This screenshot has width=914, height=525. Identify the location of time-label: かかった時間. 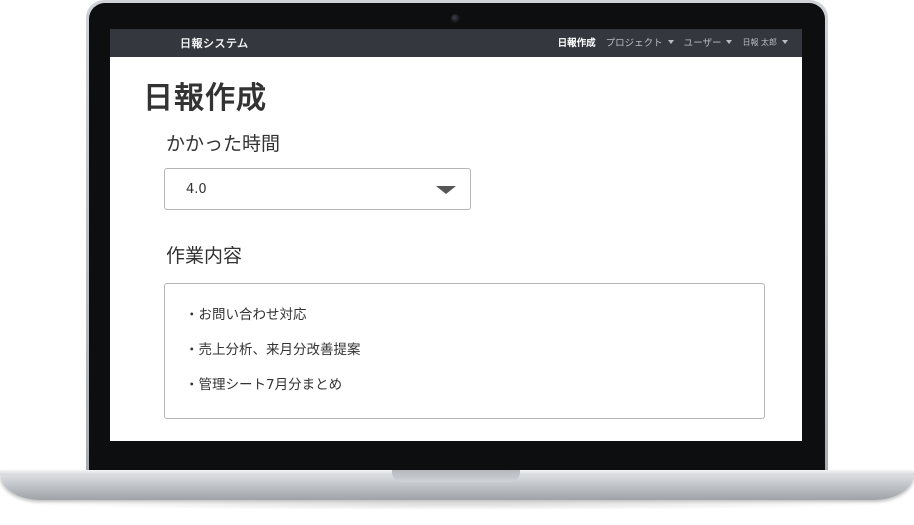
(223, 144).